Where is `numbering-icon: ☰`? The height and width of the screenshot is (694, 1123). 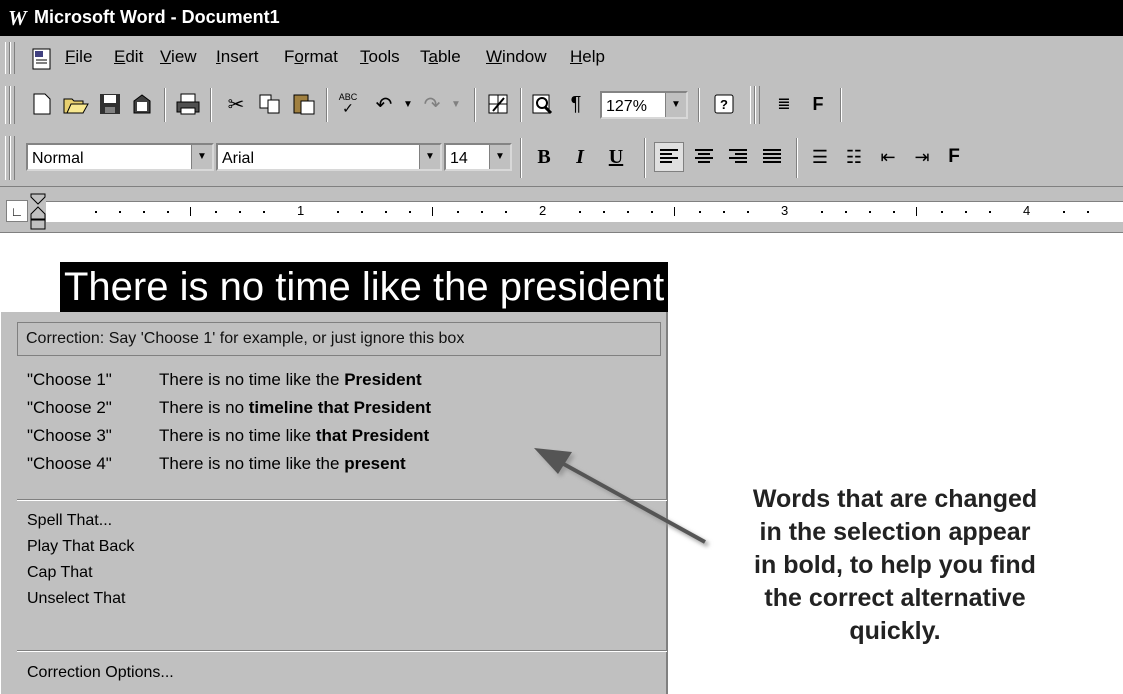
numbering-icon: ☰ is located at coordinates (820, 157).